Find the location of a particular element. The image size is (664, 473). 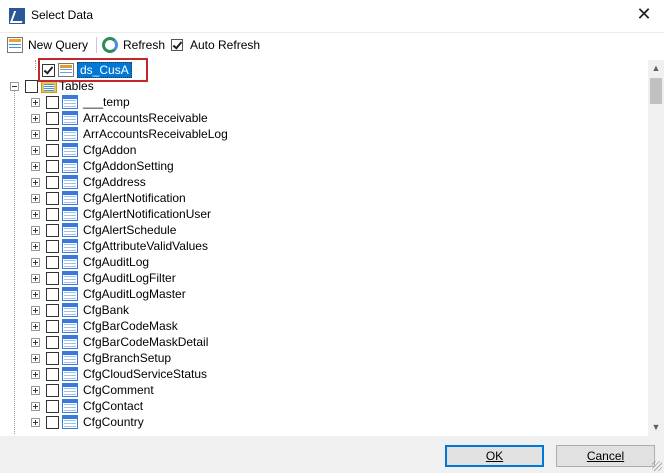

tables-folder-label: Tables is located at coordinates (76, 86).